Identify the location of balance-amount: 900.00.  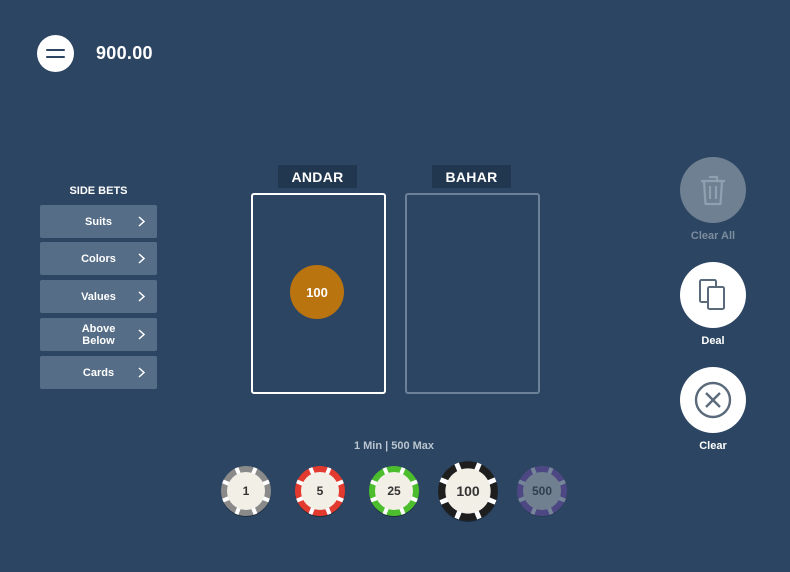
(124, 53).